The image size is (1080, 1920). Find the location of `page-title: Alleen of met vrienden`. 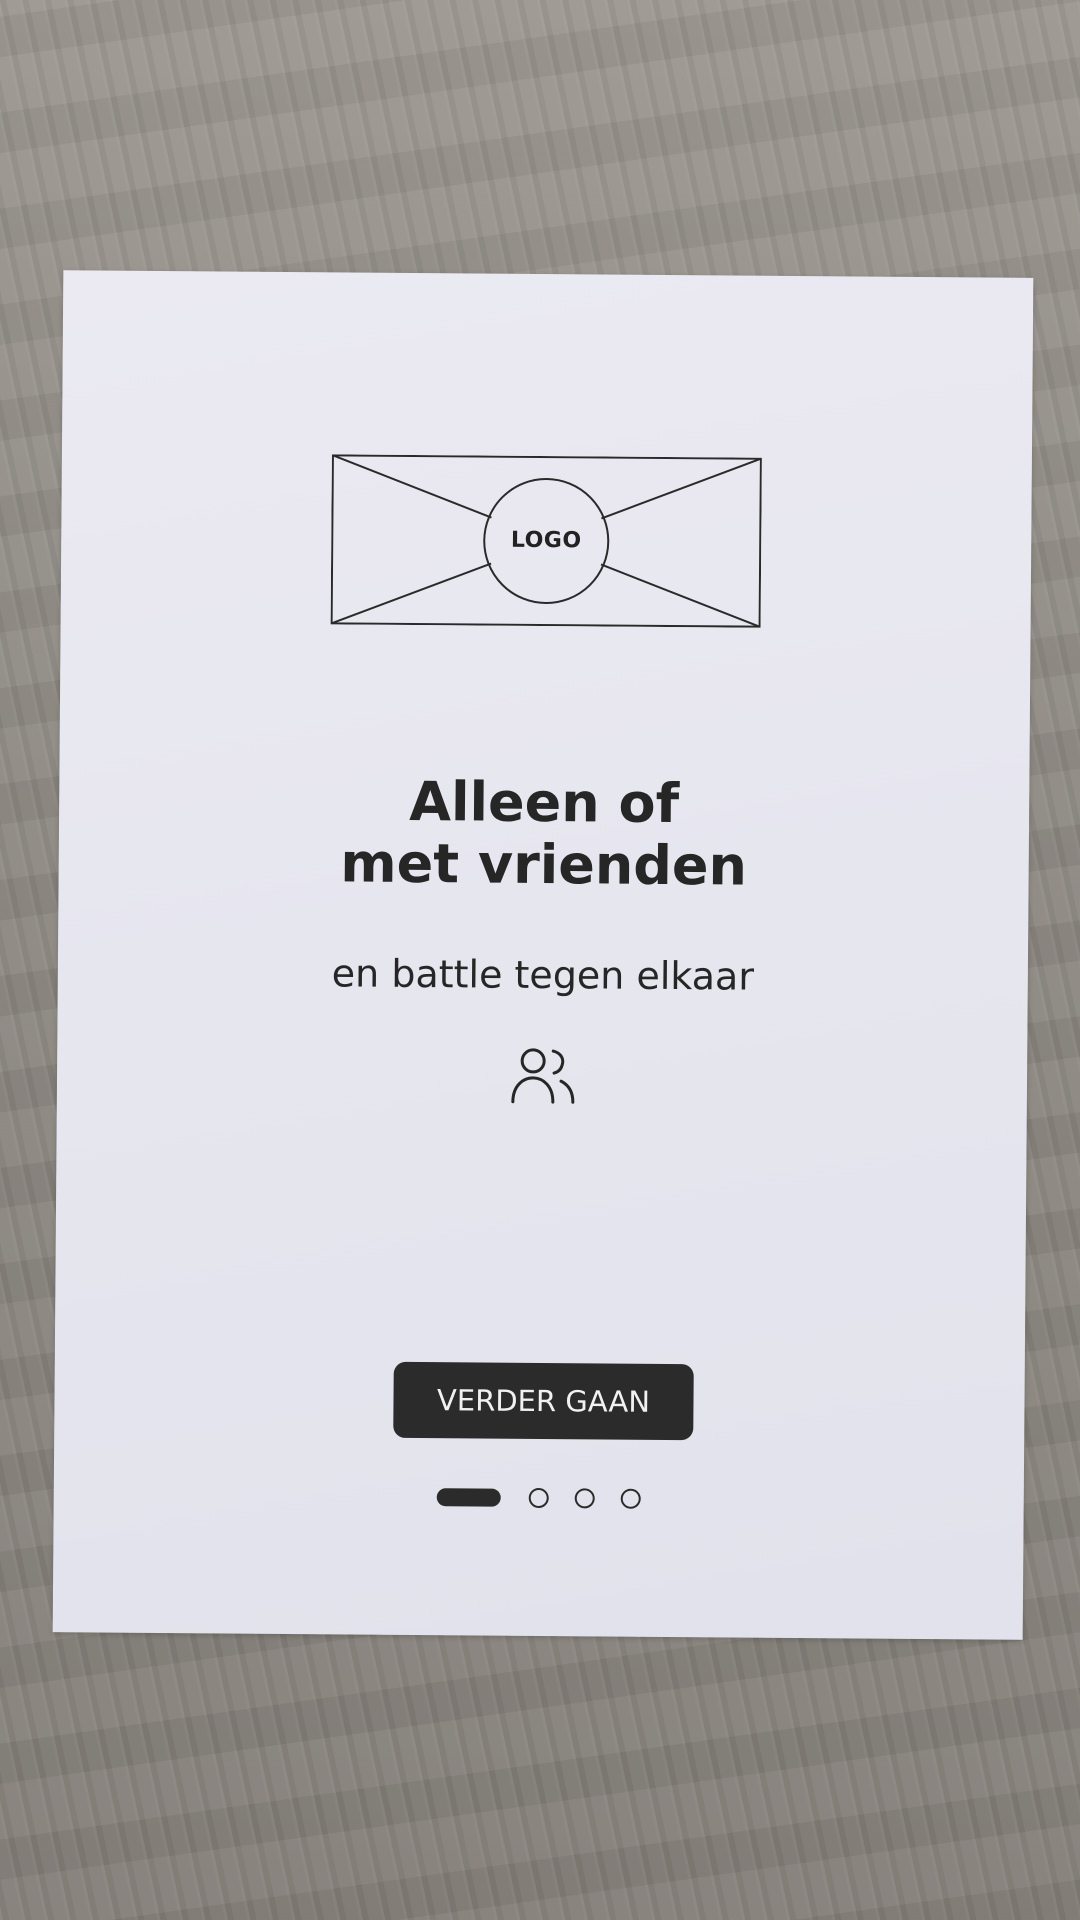

page-title: Alleen of met vrienden is located at coordinates (543, 834).